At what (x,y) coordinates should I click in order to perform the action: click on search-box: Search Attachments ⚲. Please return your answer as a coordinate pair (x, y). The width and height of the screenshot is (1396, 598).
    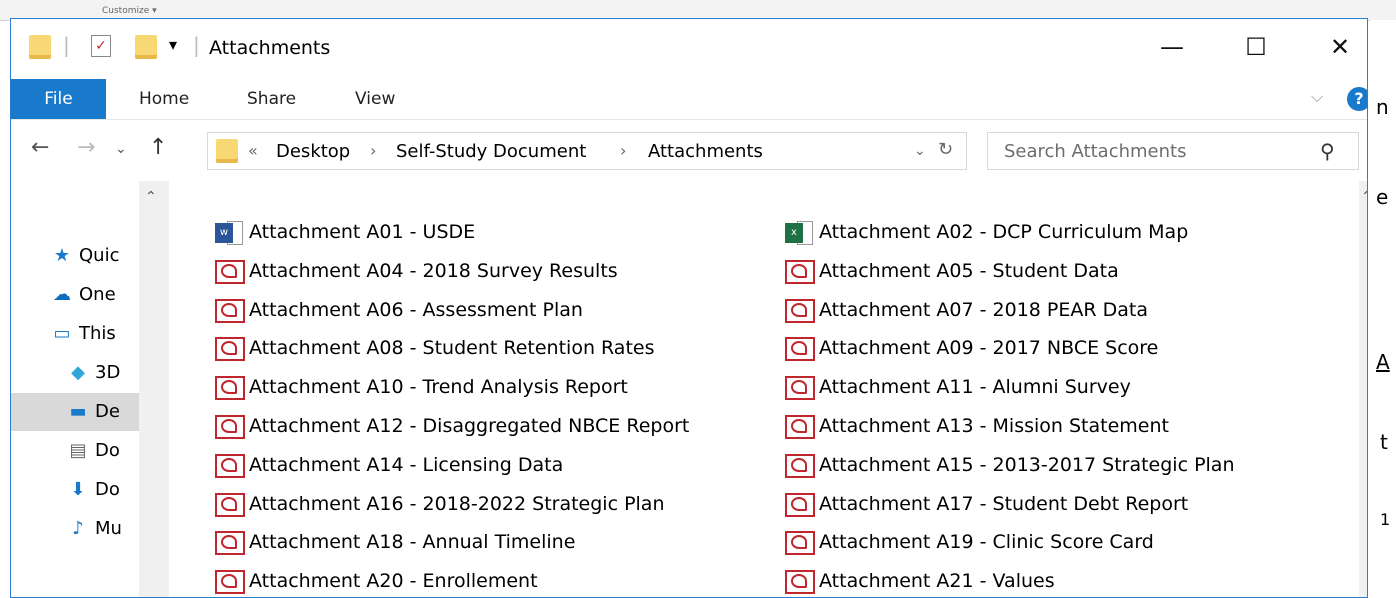
    Looking at the image, I should click on (1173, 151).